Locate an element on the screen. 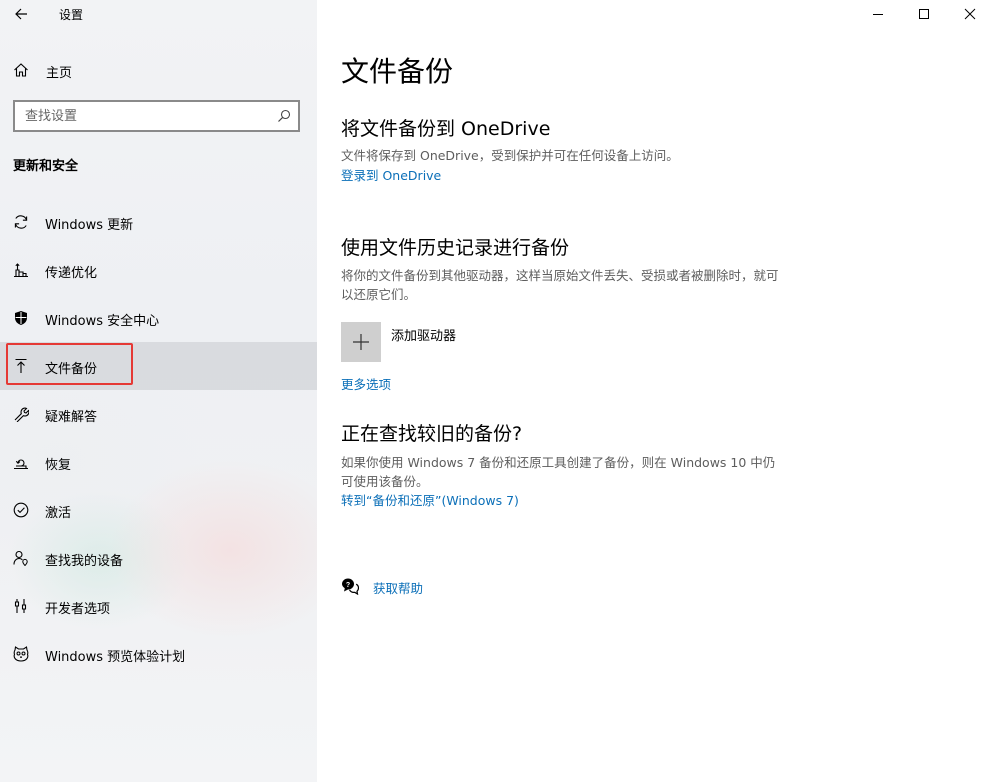 This screenshot has height=782, width=993. home-label: 主页 is located at coordinates (59, 73).